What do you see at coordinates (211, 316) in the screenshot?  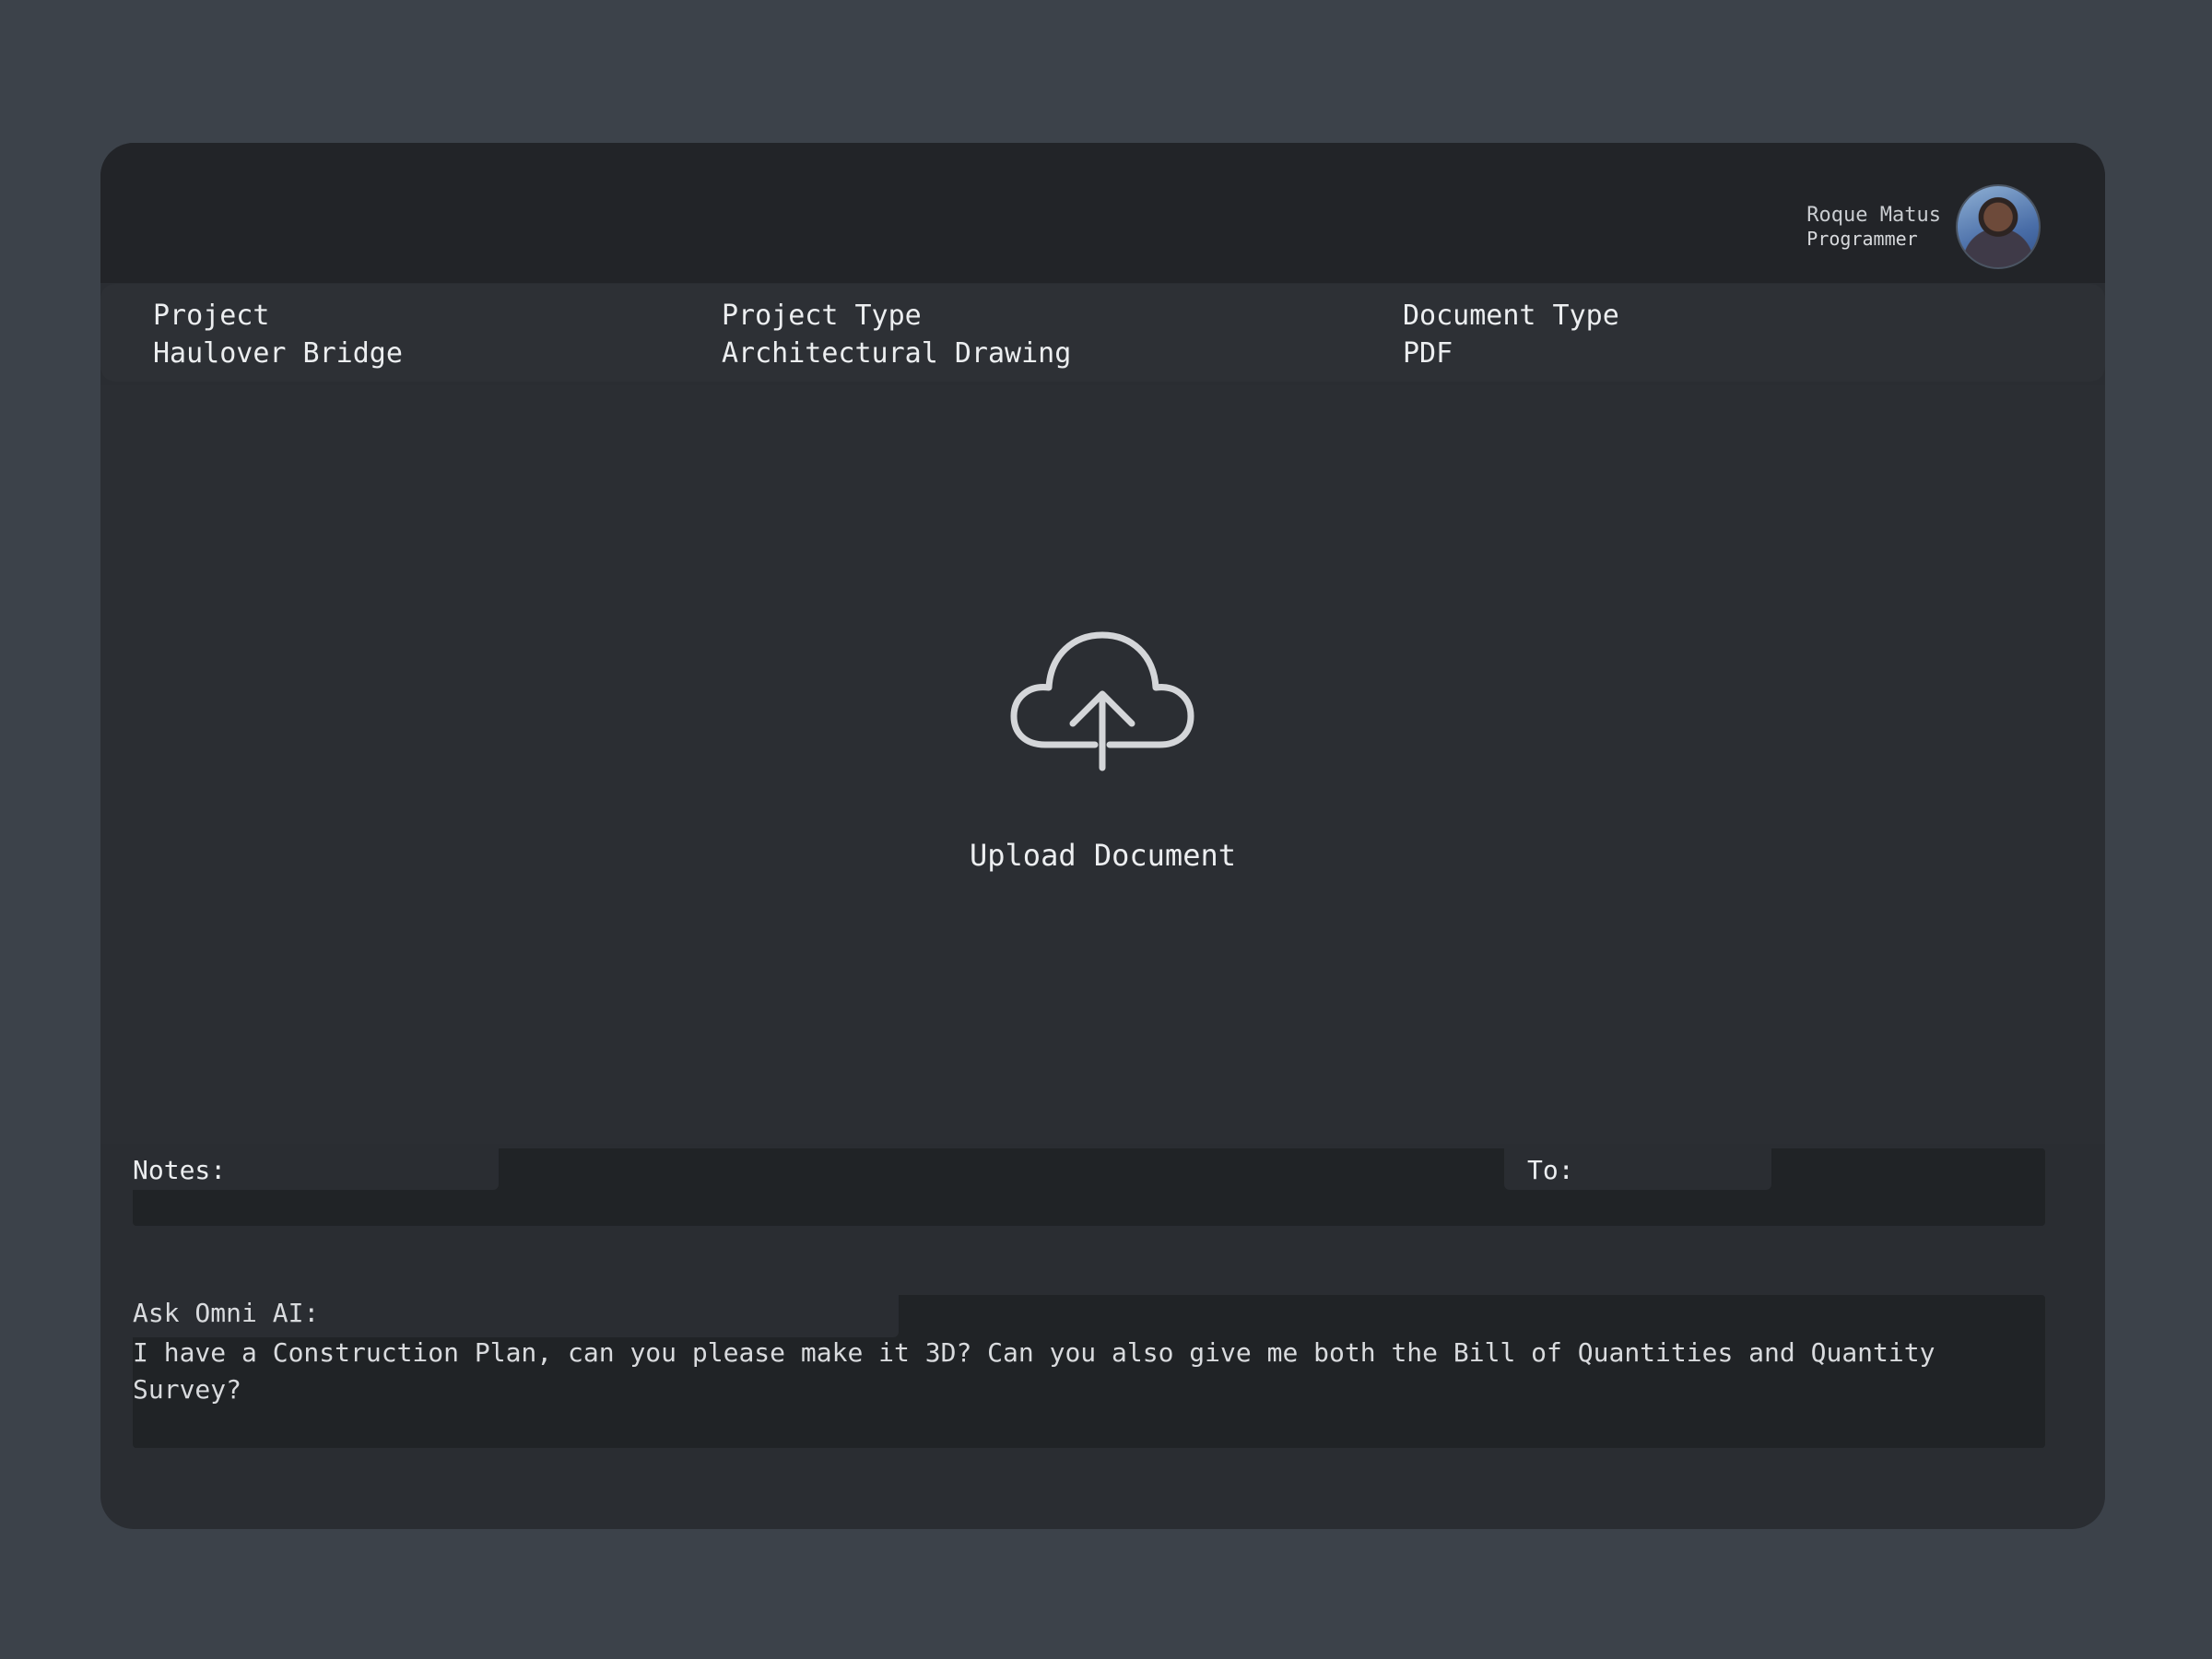 I see `project-label: Project` at bounding box center [211, 316].